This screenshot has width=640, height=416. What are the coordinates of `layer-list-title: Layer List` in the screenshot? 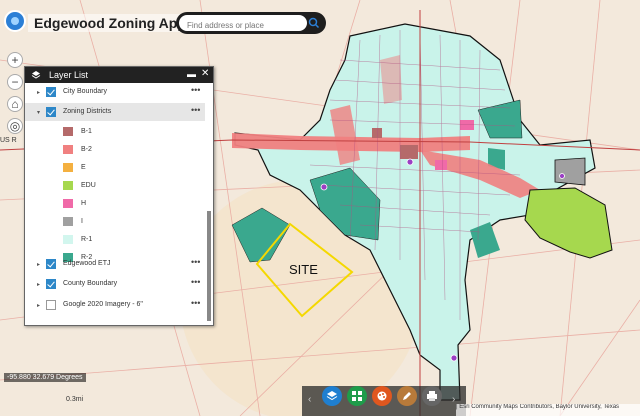 It's located at (69, 75).